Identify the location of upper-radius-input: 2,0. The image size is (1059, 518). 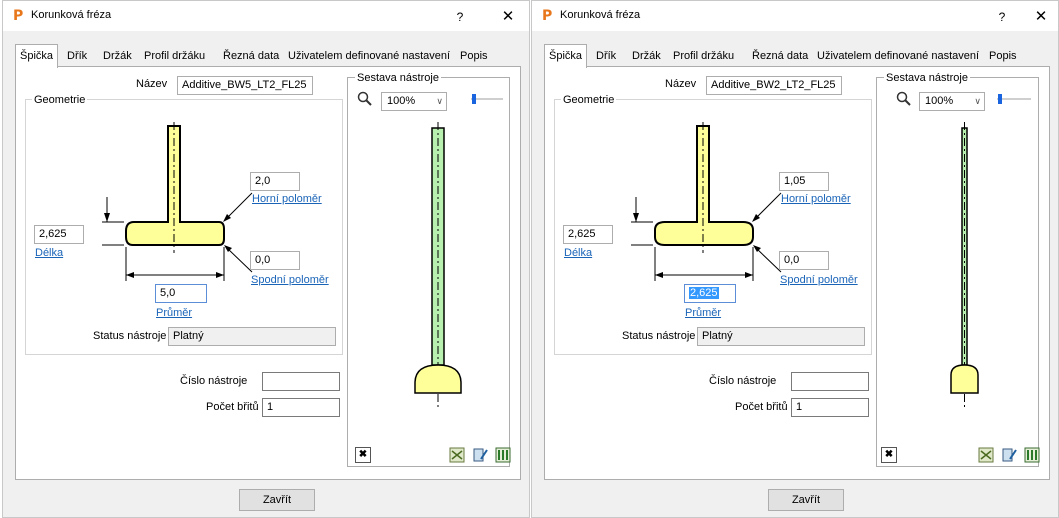
(275, 181).